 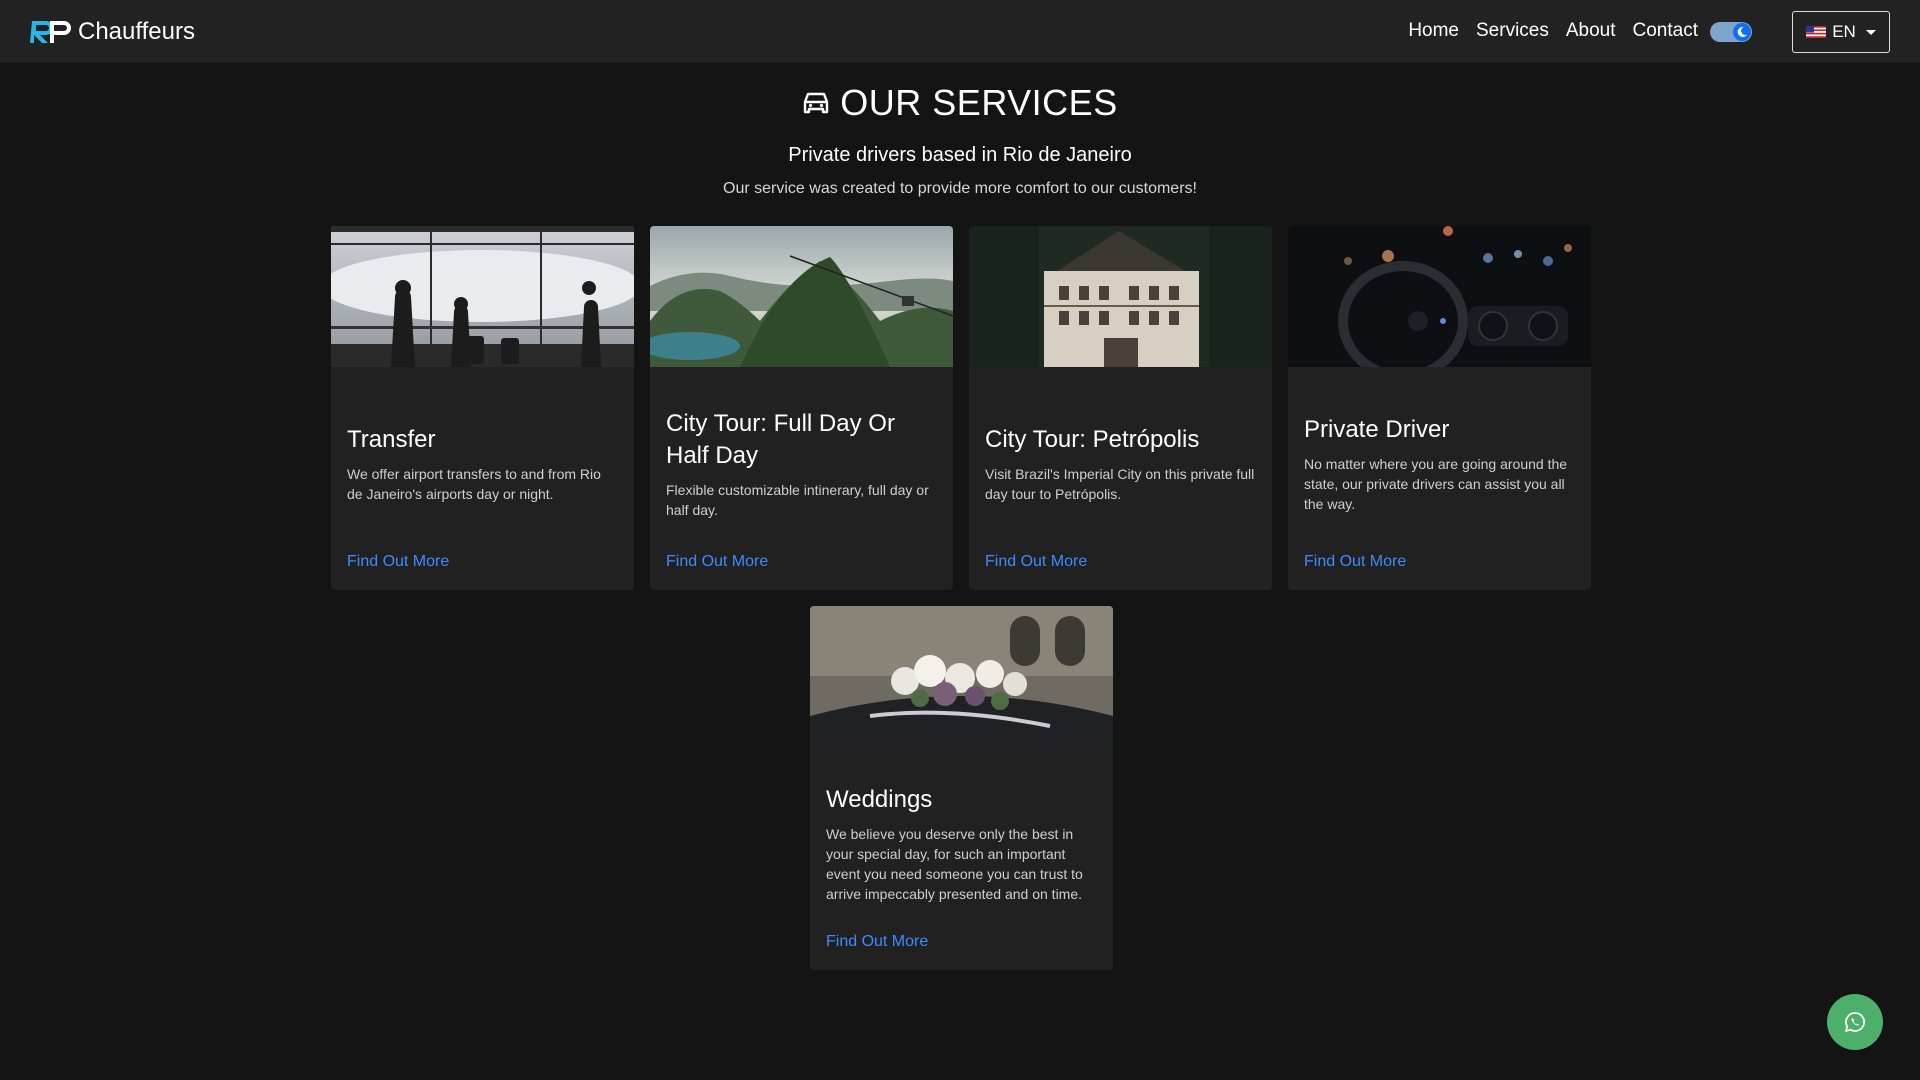 I want to click on page-subtitle: Private drivers based in Rio de Janeiro, so click(x=960, y=155).